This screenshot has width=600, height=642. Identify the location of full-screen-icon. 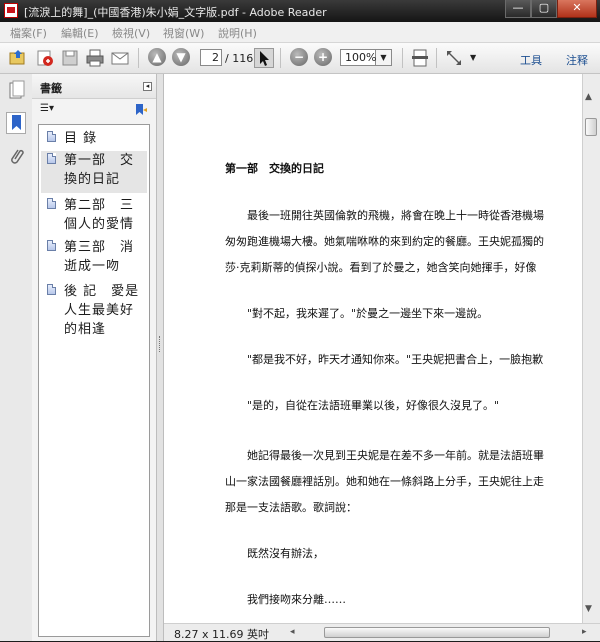
(454, 58).